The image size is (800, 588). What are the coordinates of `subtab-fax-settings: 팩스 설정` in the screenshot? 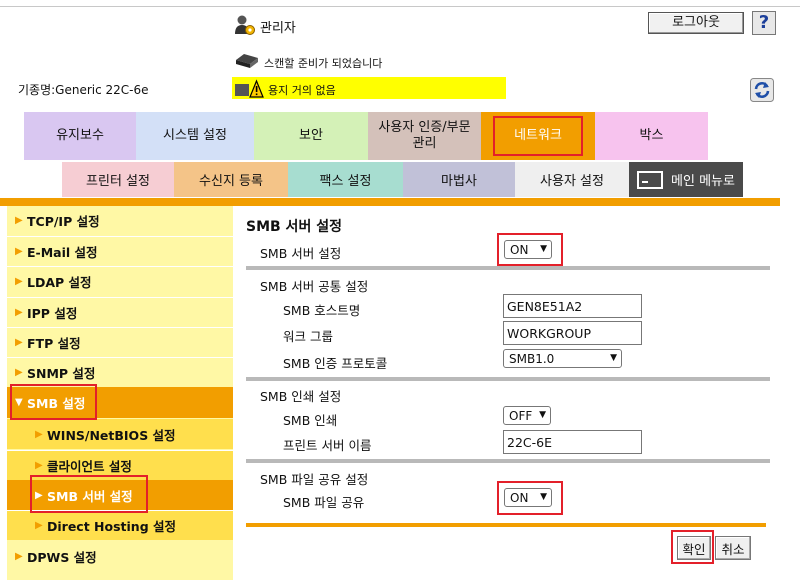 It's located at (345, 179).